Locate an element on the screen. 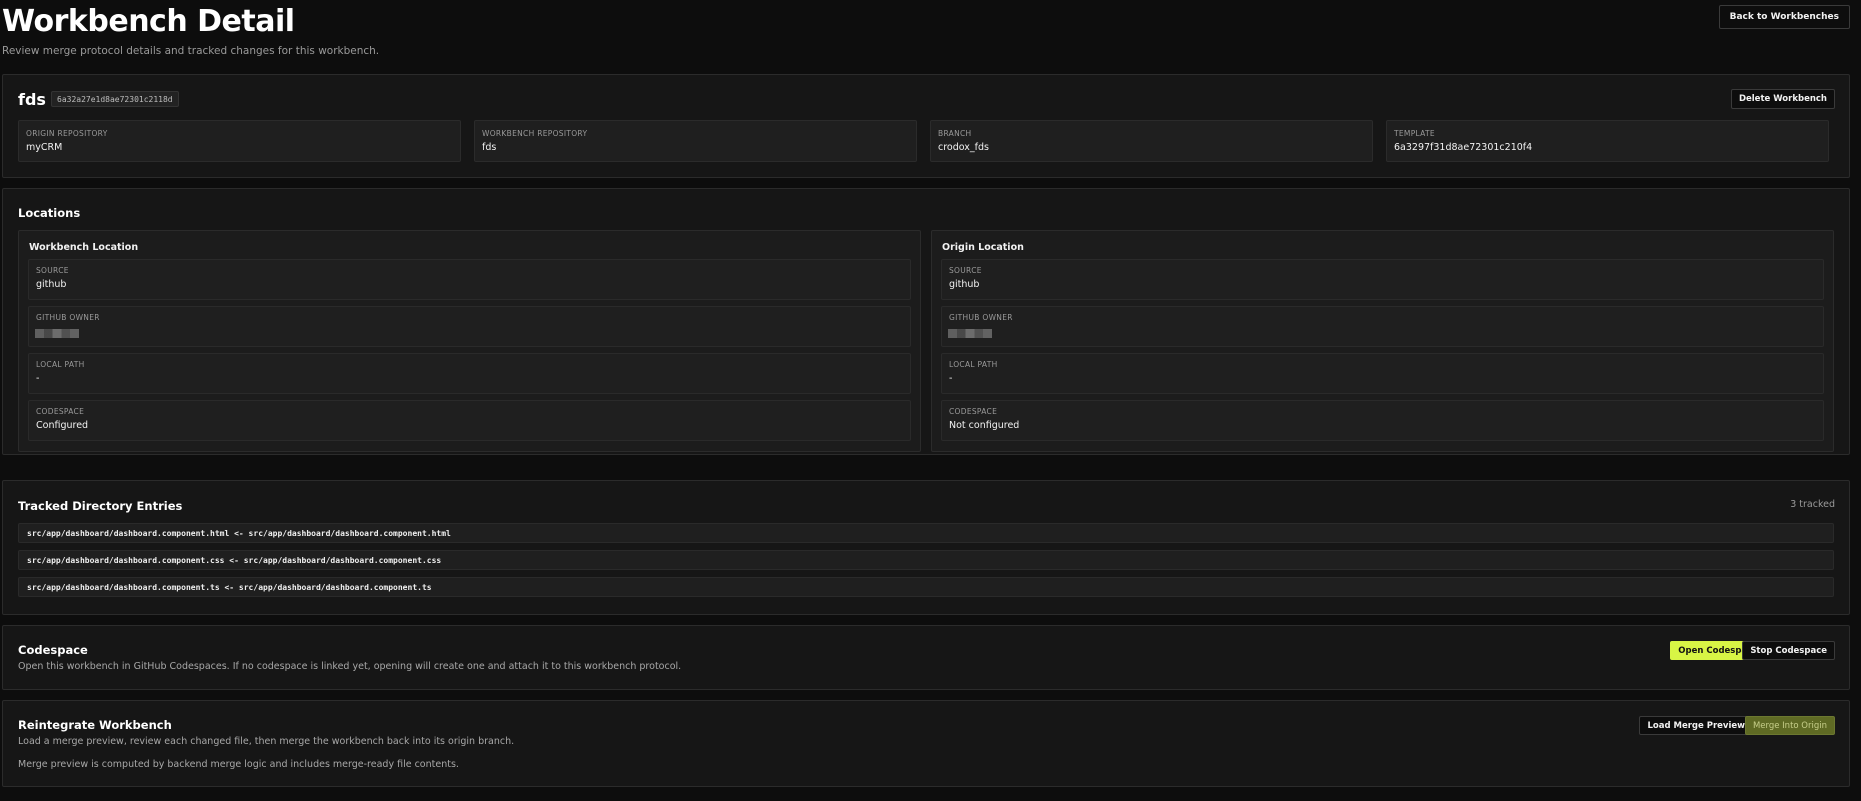  origin-github-owner-field: GitHub Owner is located at coordinates (1382, 326).